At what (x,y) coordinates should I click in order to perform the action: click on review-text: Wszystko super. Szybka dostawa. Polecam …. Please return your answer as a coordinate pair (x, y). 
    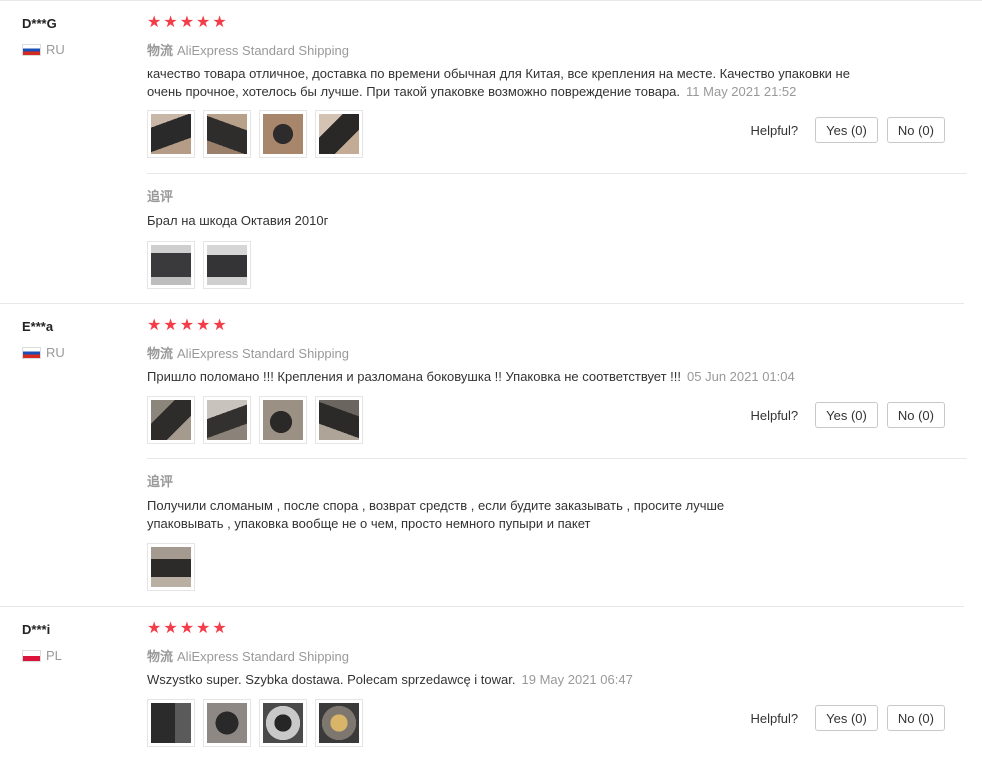
    Looking at the image, I should click on (509, 680).